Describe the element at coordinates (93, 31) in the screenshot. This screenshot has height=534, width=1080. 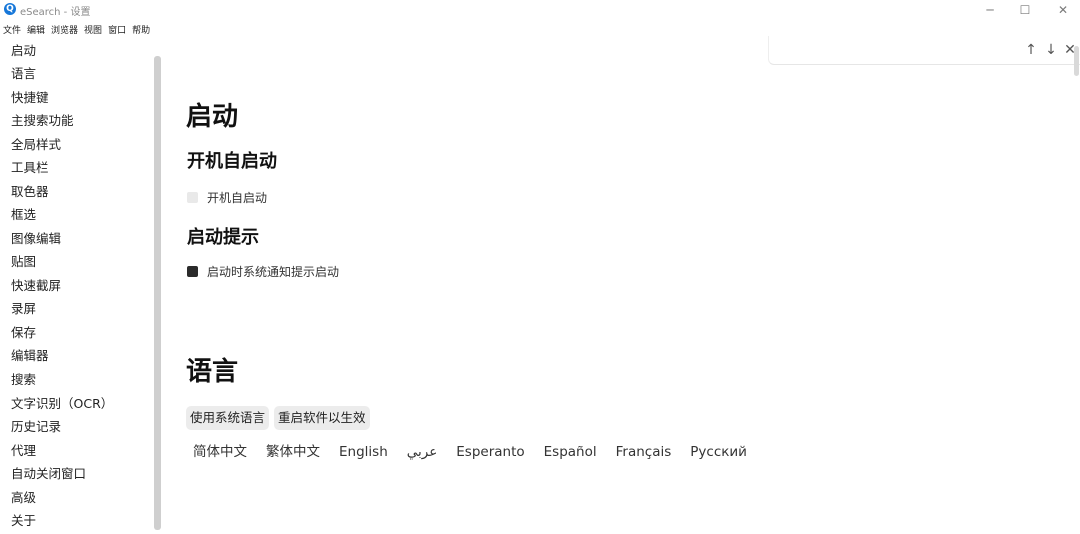
I see `menu-view: 视图` at that location.